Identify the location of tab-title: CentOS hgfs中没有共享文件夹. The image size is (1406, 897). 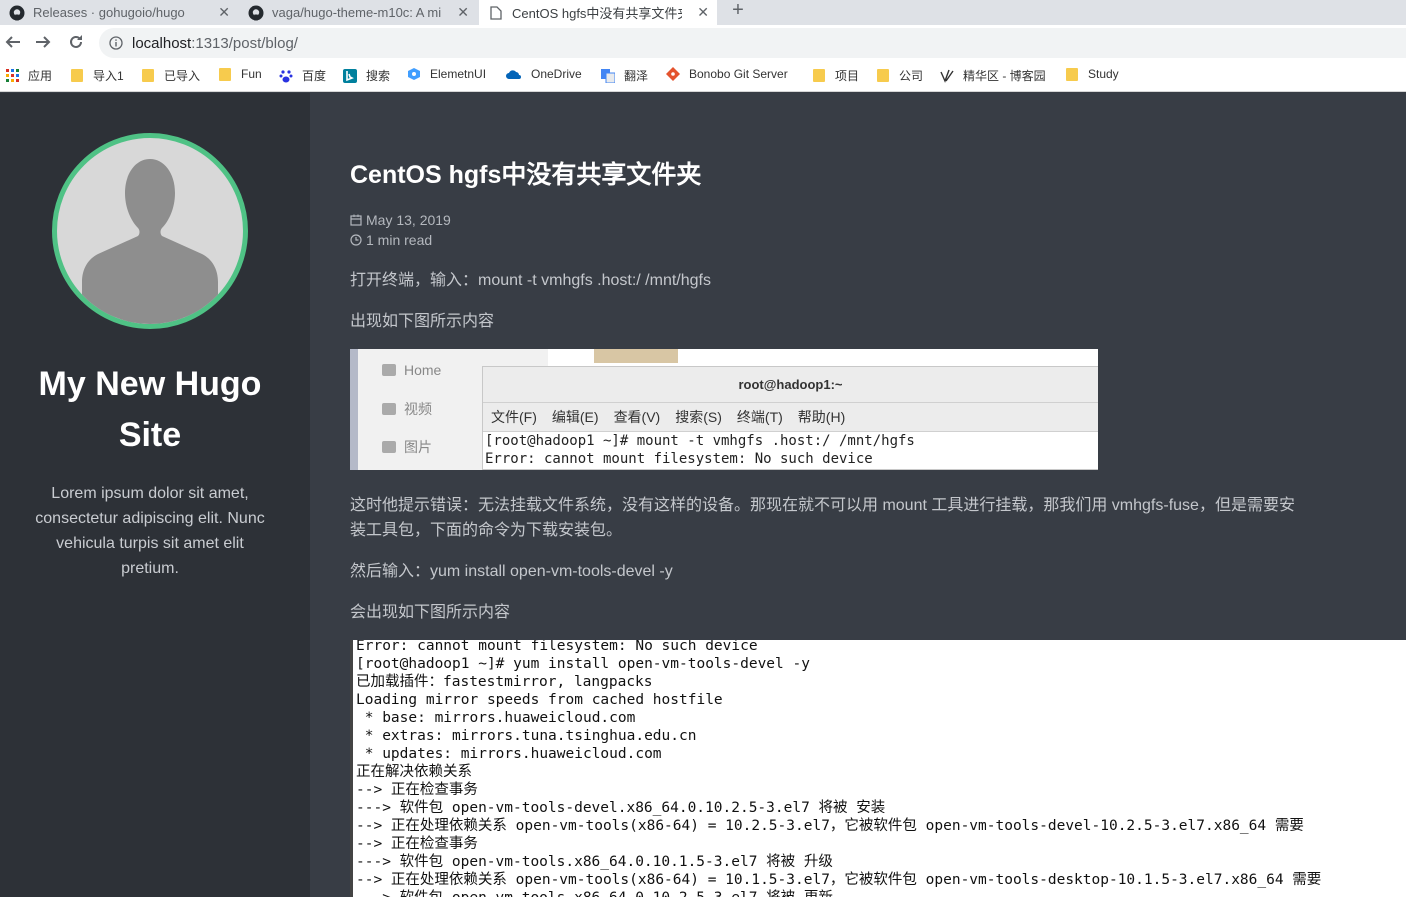
(597, 13).